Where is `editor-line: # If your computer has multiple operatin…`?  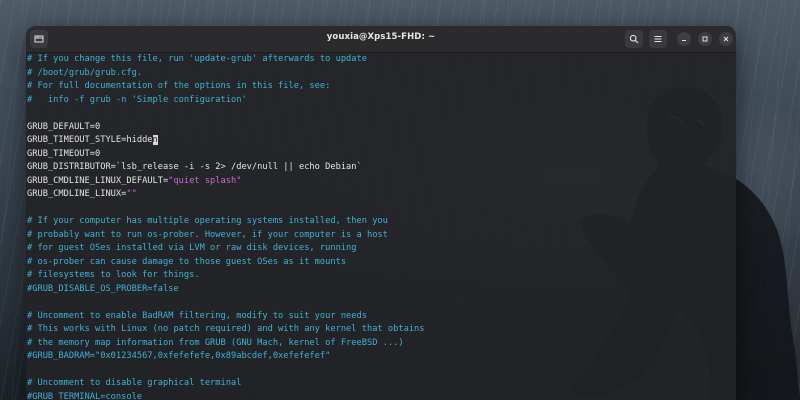
editor-line: # If your computer has multiple operatin… is located at coordinates (381, 222).